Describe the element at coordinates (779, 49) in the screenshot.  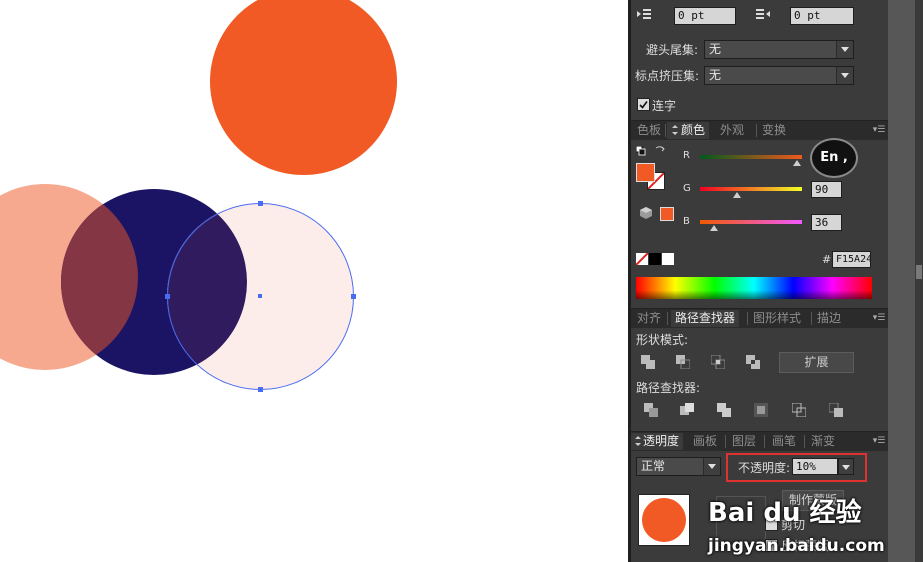
I see `kinsoku-select: 无` at that location.